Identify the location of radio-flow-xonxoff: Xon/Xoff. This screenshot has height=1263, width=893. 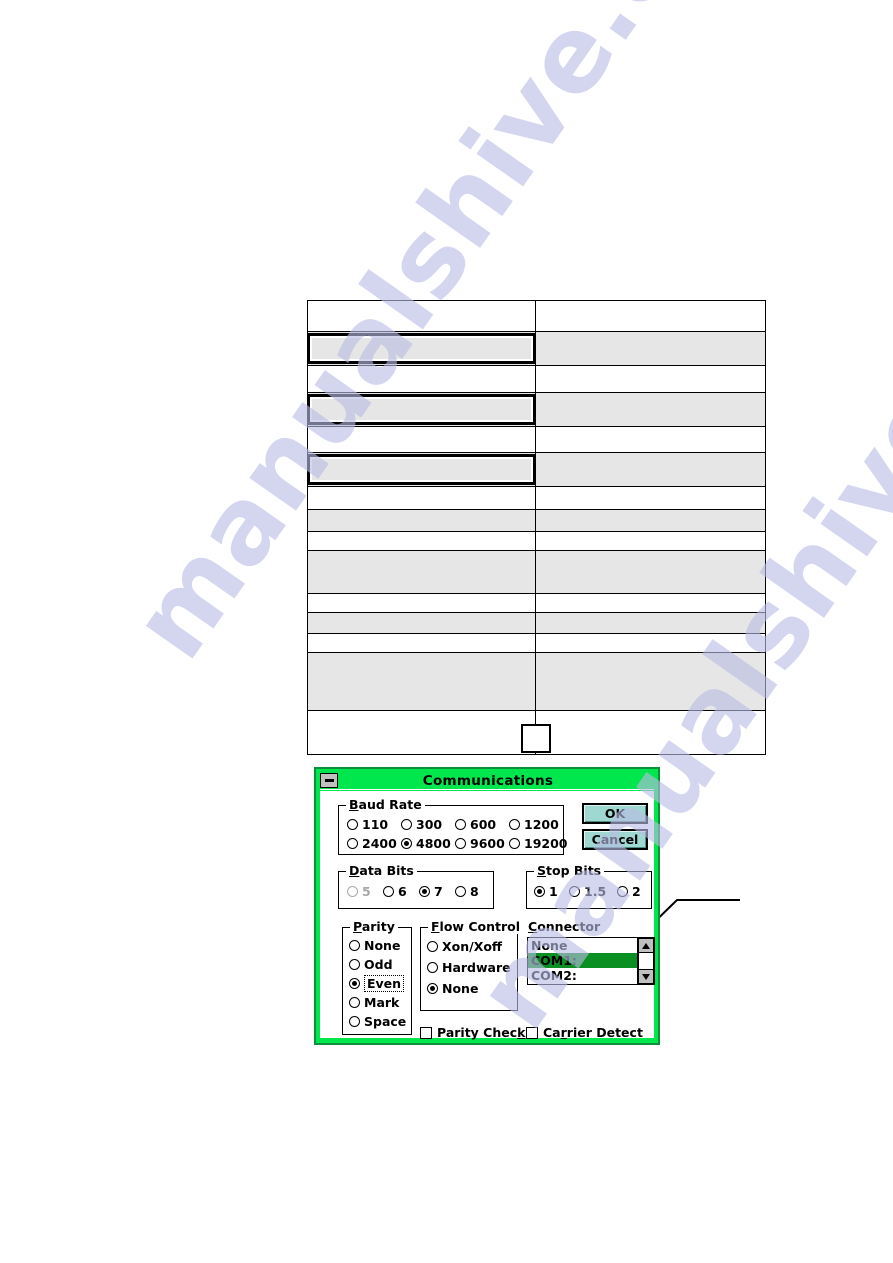
(464, 946).